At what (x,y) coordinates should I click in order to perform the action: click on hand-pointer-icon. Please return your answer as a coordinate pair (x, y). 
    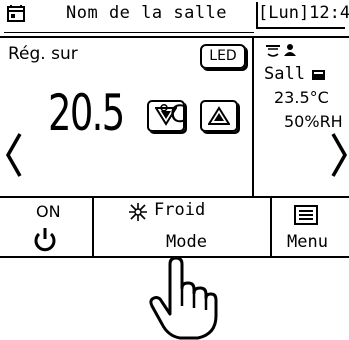
    Looking at the image, I should click on (183, 299).